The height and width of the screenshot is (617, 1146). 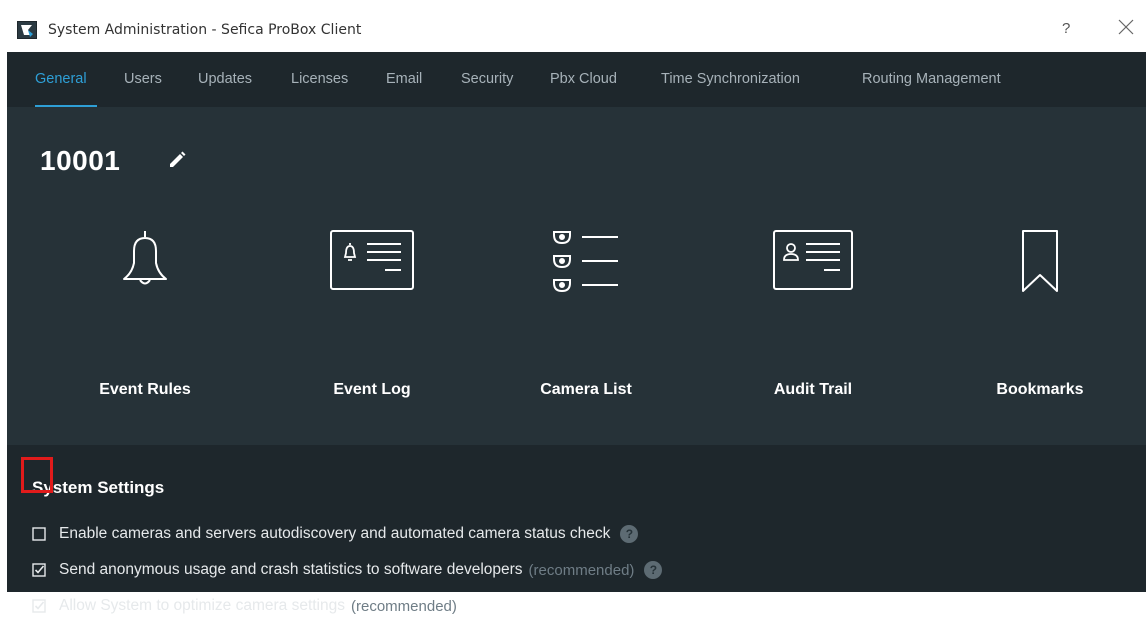 I want to click on camera-list-label: Camera List, so click(x=586, y=389).